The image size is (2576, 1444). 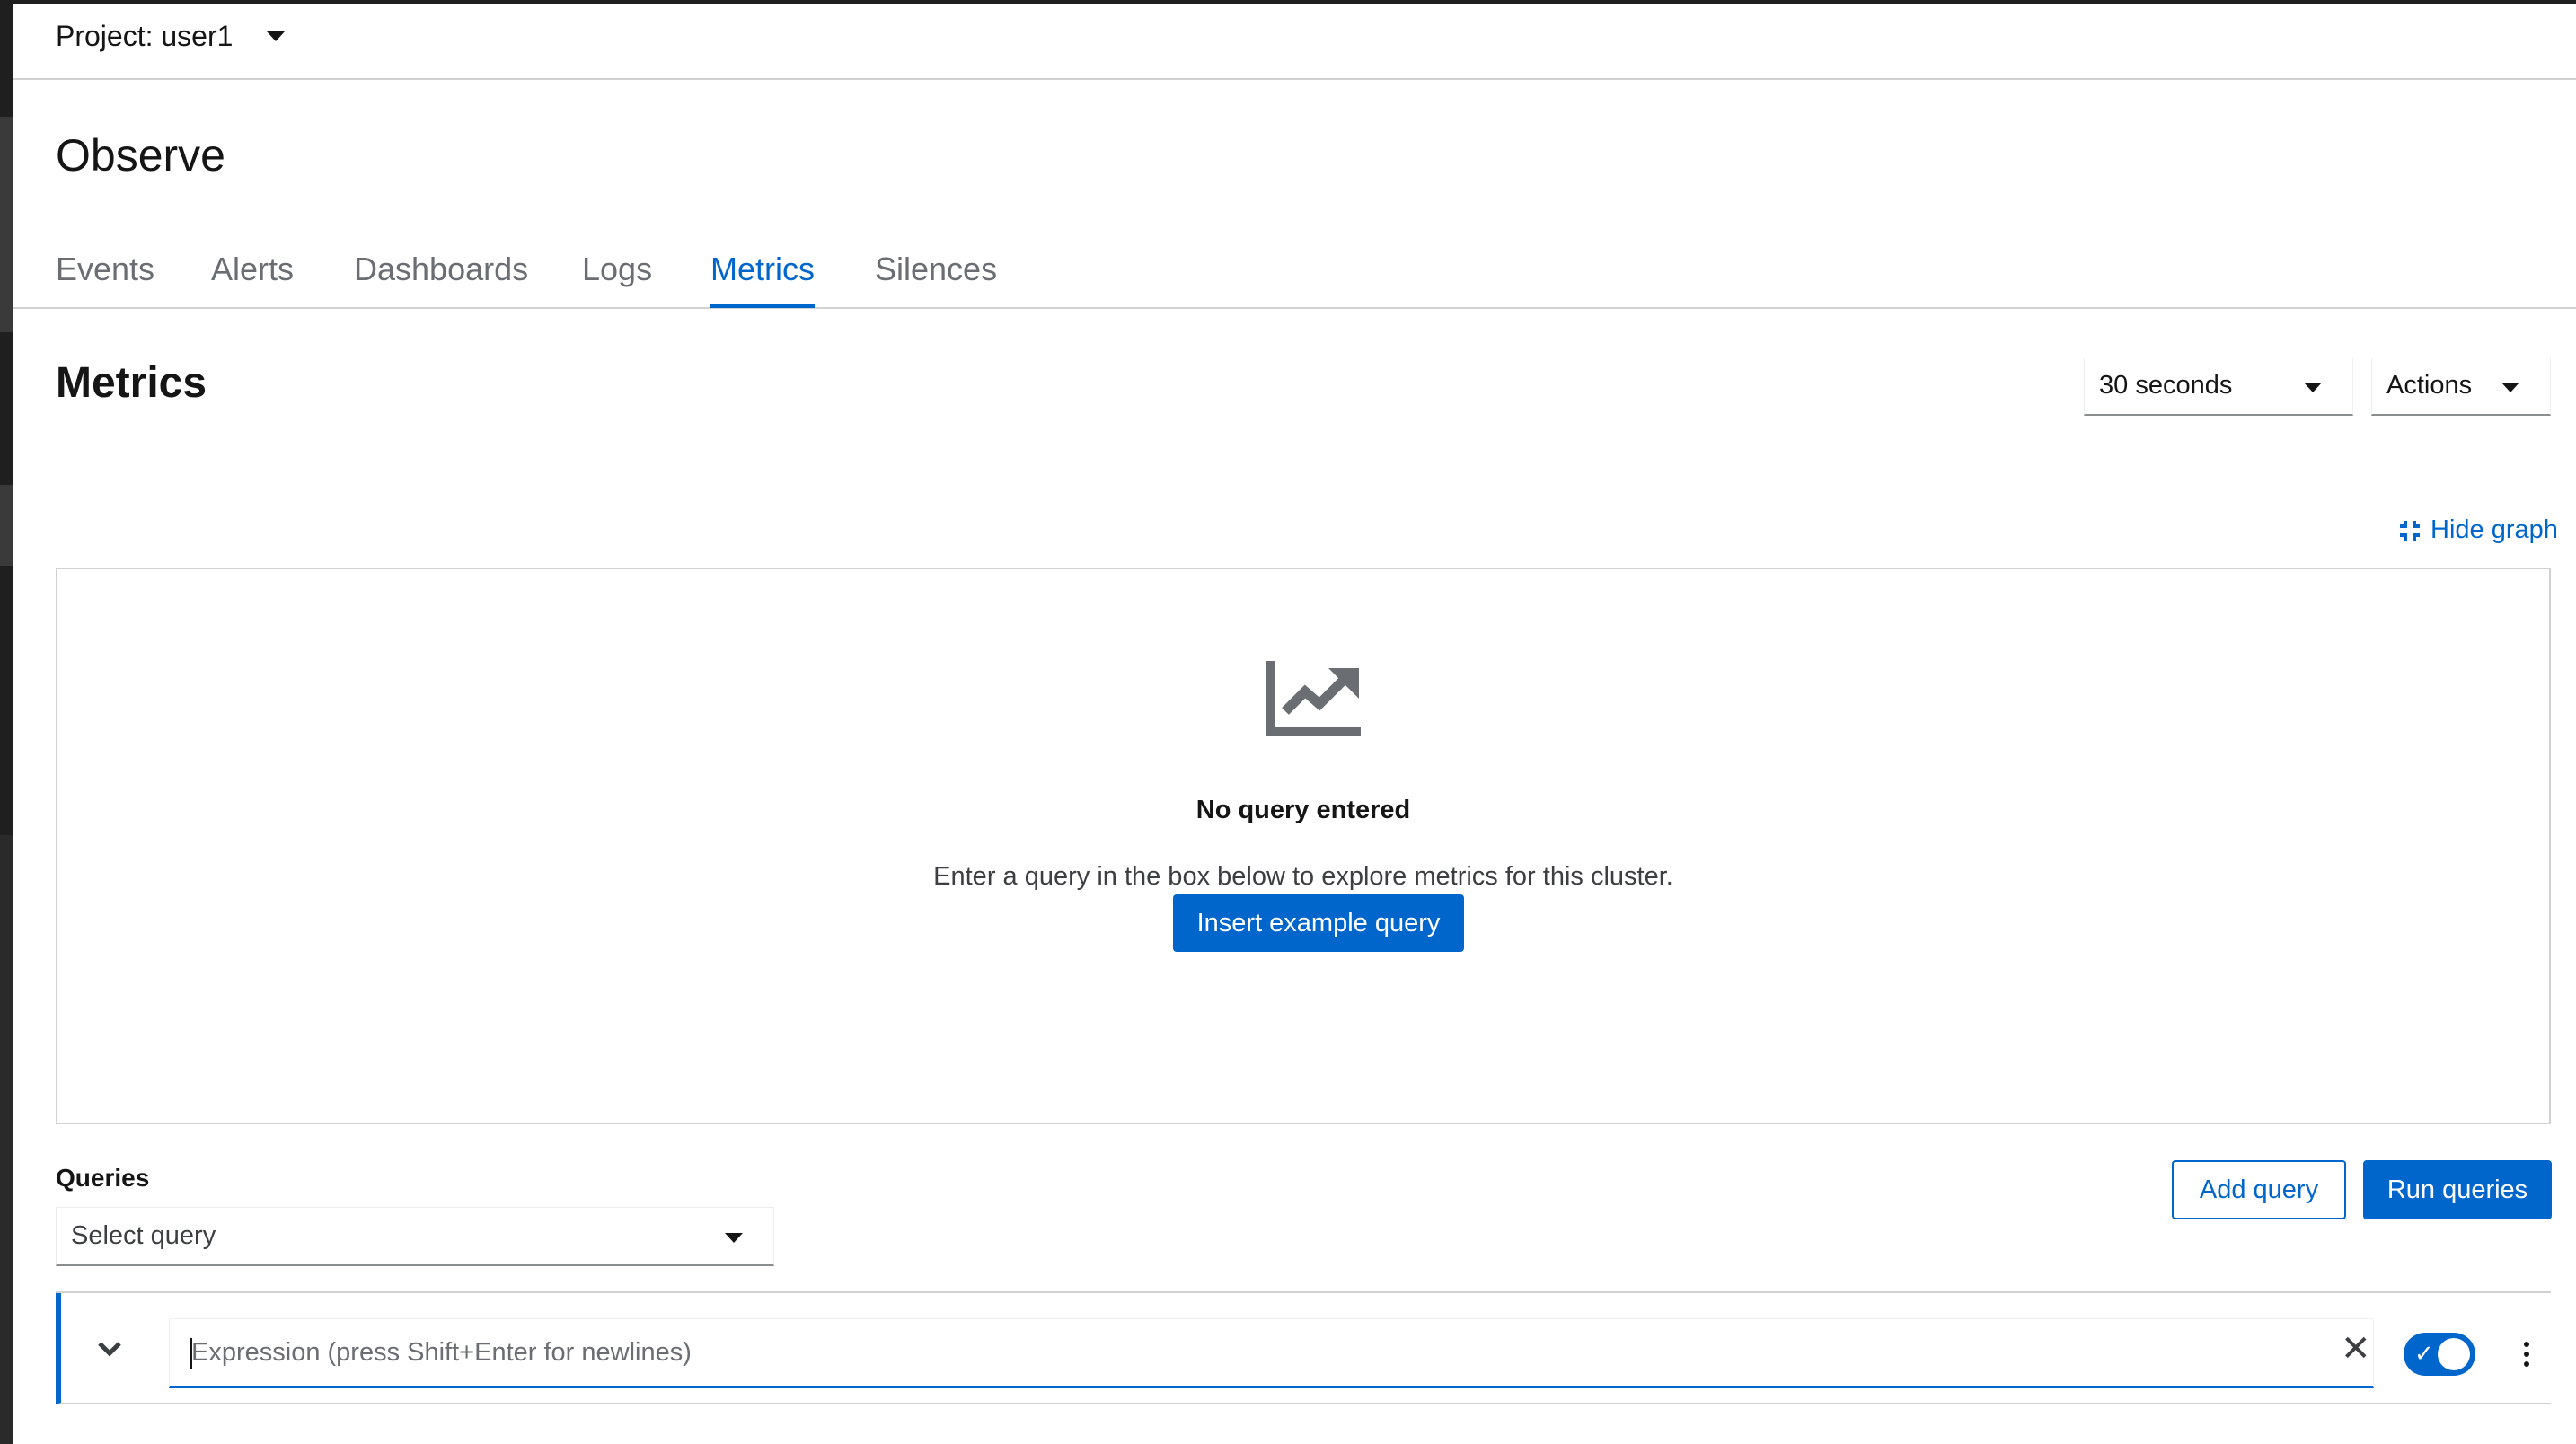 What do you see at coordinates (140, 155) in the screenshot?
I see `page-title: Observe` at bounding box center [140, 155].